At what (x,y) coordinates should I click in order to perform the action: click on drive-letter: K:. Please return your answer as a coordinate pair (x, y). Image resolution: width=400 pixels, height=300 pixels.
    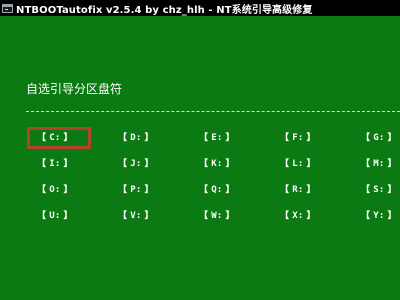
    Looking at the image, I should click on (217, 164).